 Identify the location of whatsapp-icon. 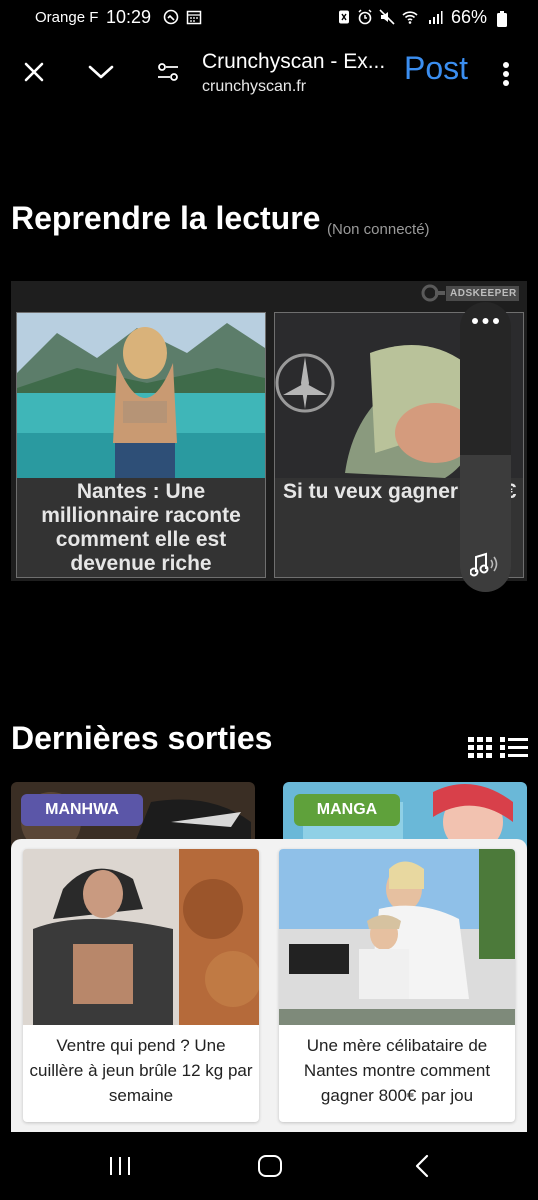
(171, 17).